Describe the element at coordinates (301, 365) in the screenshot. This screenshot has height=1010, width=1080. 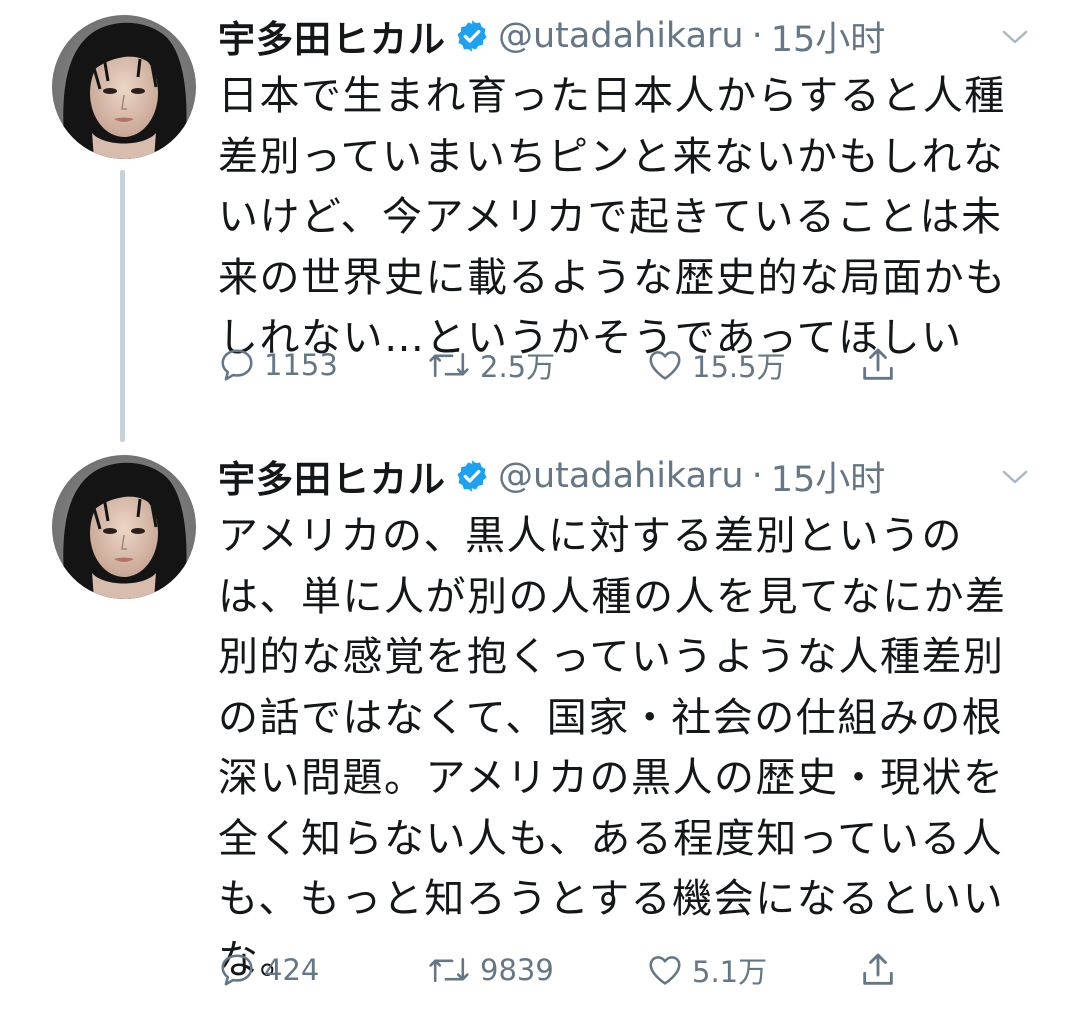
I see `reply-count: 1153` at that location.